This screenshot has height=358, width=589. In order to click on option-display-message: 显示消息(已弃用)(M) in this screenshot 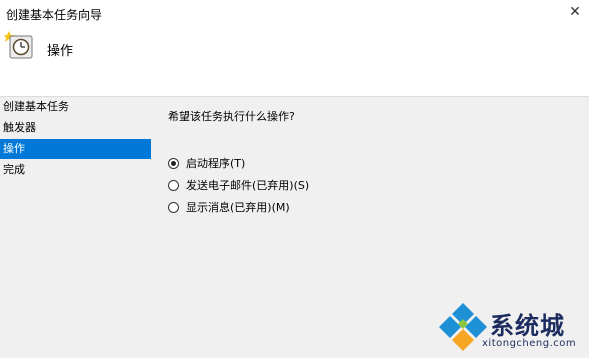, I will do `click(238, 207)`.